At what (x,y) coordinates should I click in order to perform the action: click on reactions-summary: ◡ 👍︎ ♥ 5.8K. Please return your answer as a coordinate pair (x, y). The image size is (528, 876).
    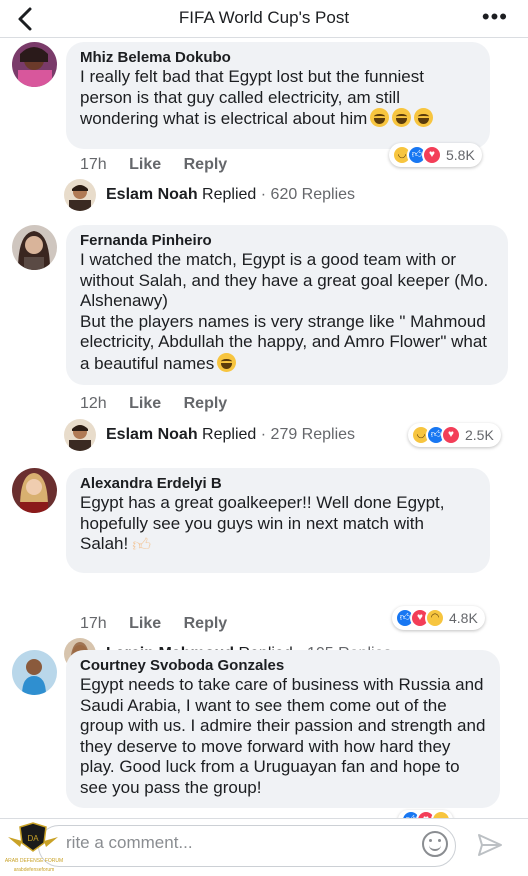
    Looking at the image, I should click on (435, 155).